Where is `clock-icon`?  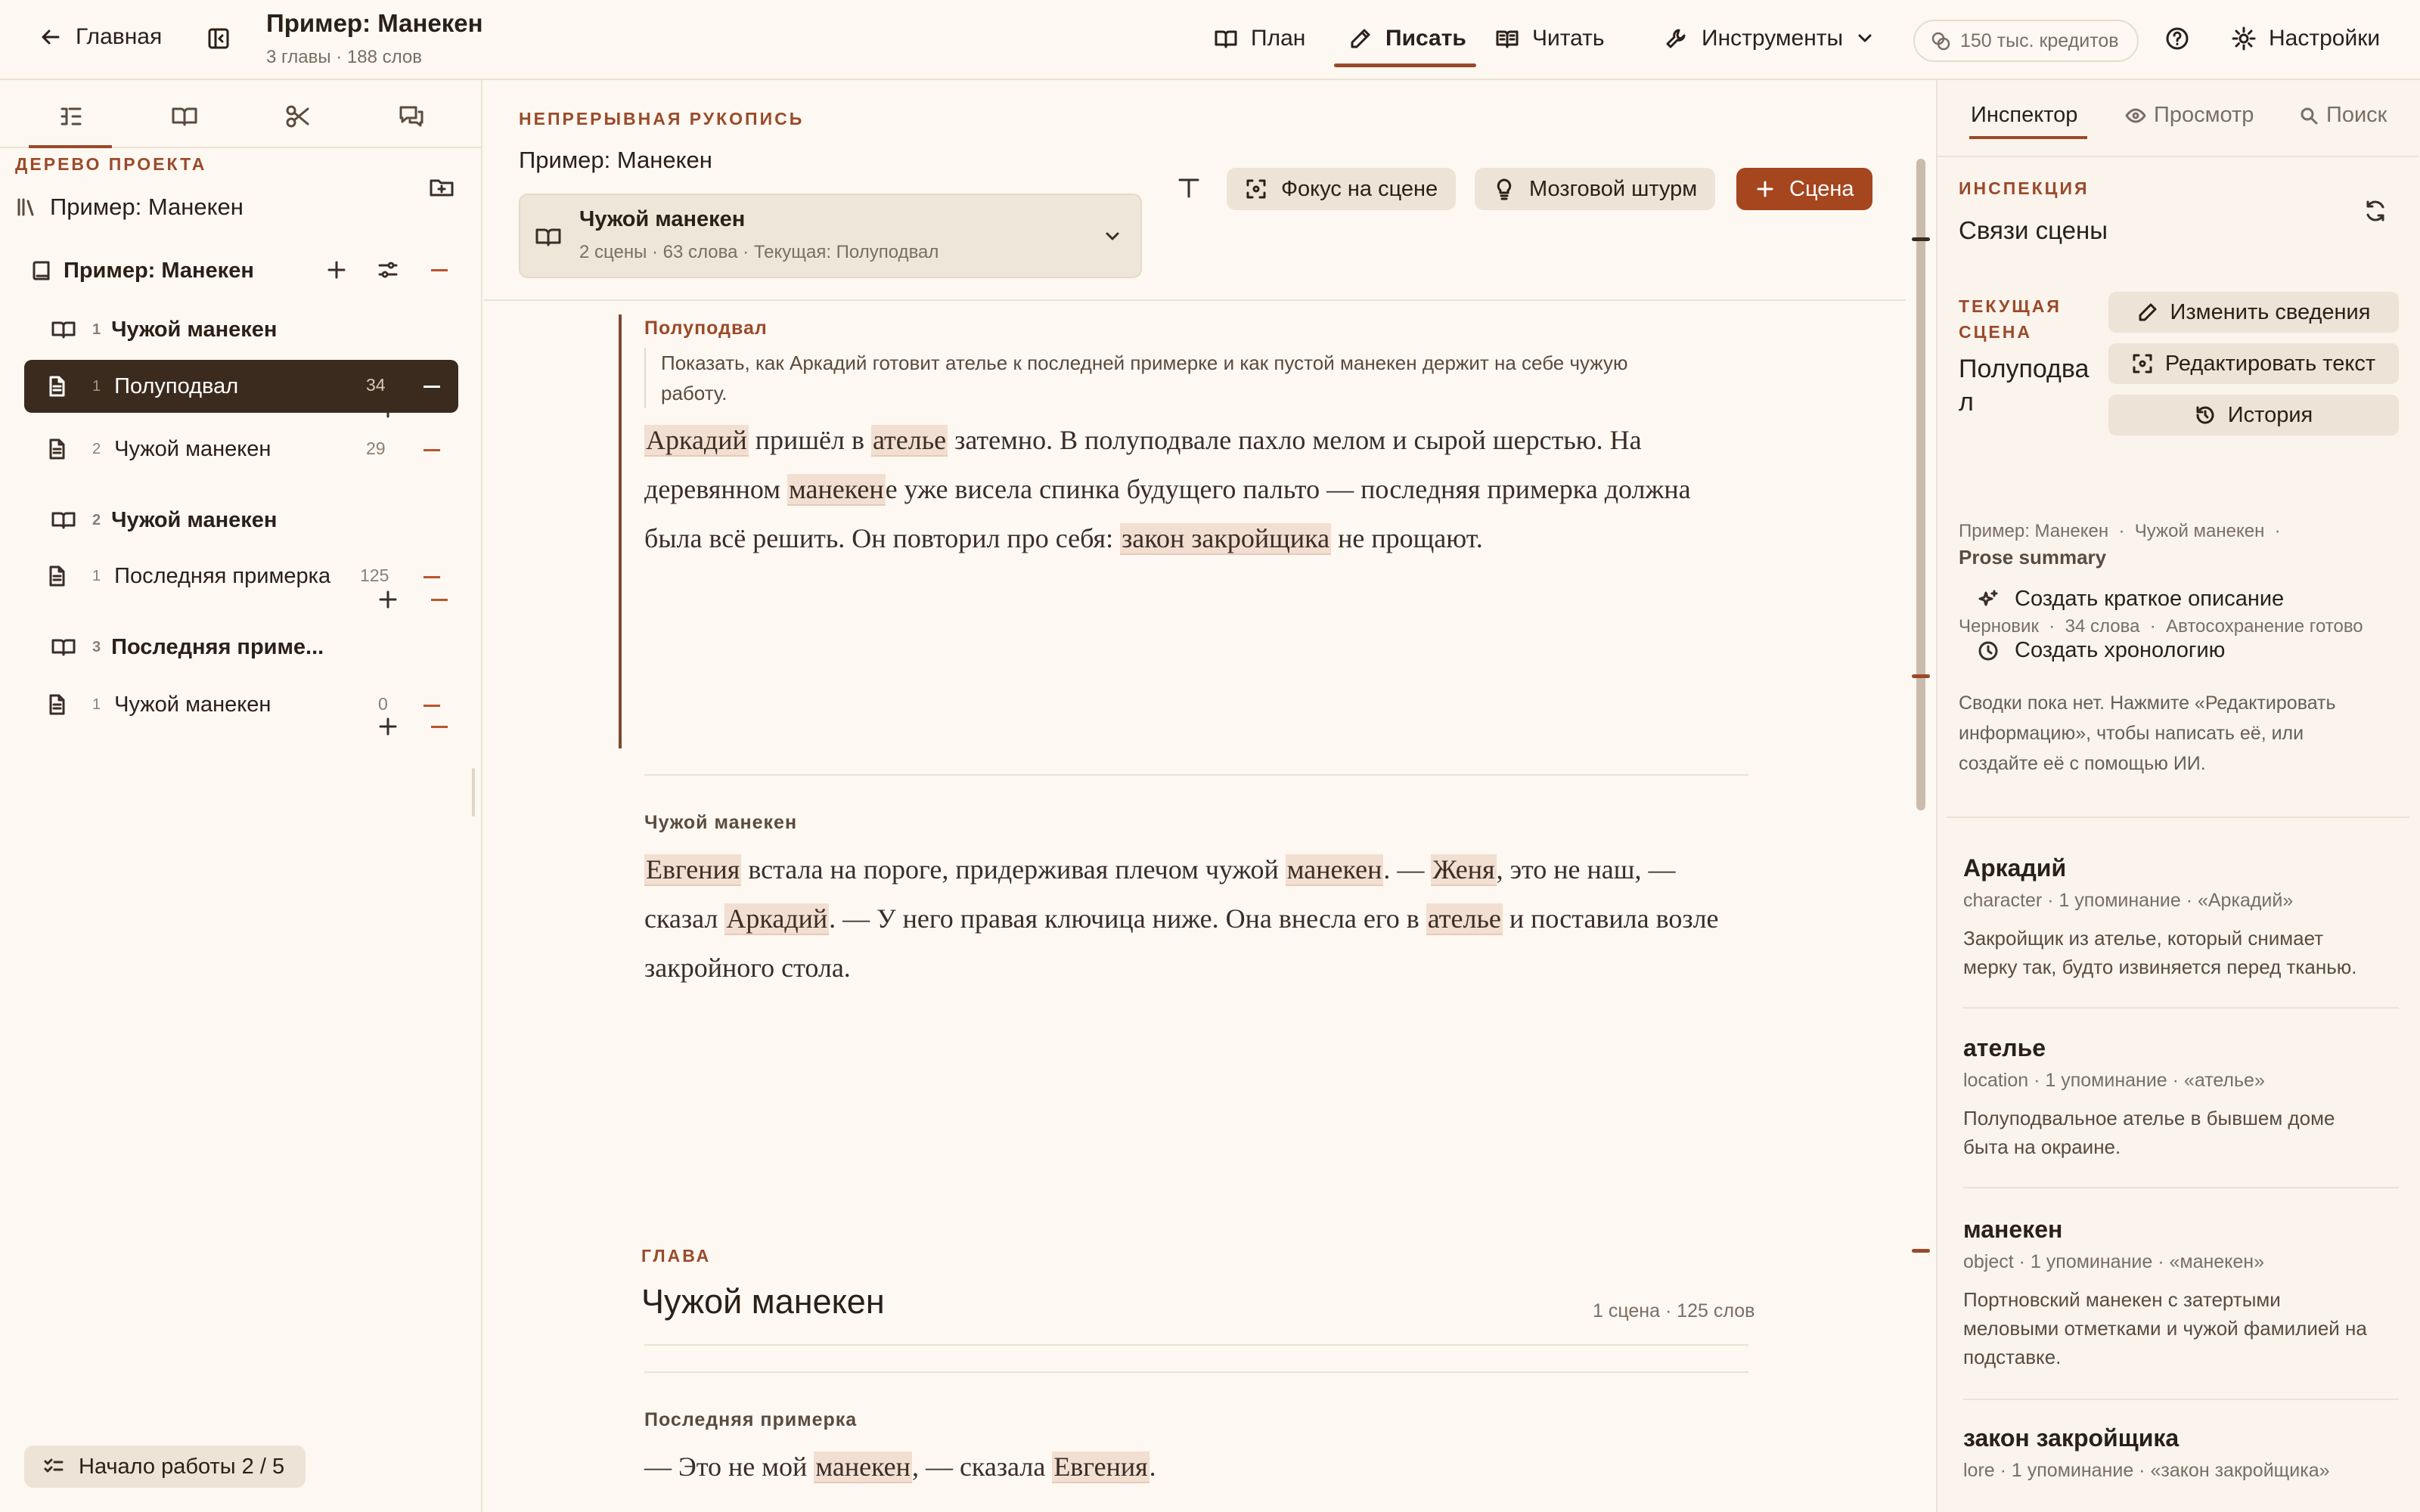 clock-icon is located at coordinates (1988, 650).